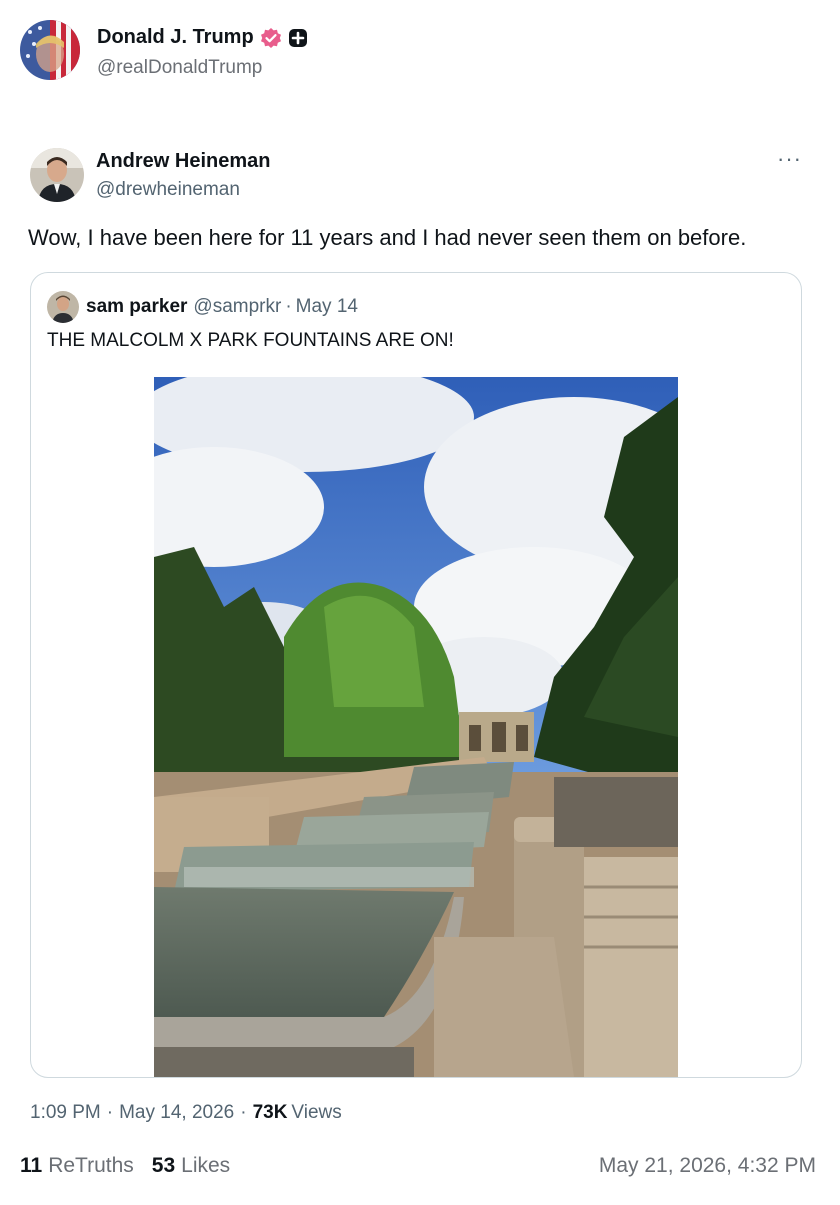 Image resolution: width=840 pixels, height=1205 pixels. I want to click on quoted-tweet-header: sam parker @samprkr · May 14, so click(202, 307).